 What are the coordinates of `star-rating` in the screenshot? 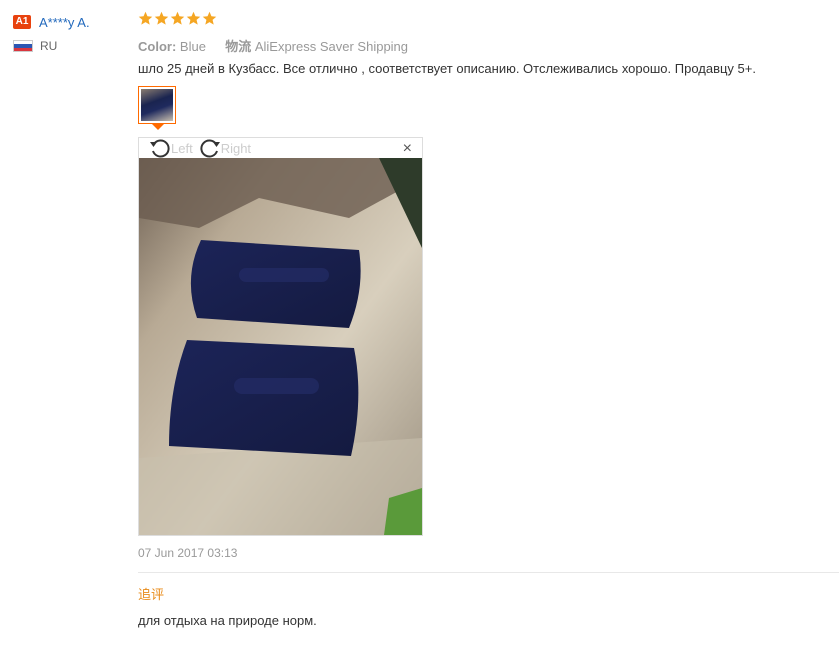 It's located at (488, 20).